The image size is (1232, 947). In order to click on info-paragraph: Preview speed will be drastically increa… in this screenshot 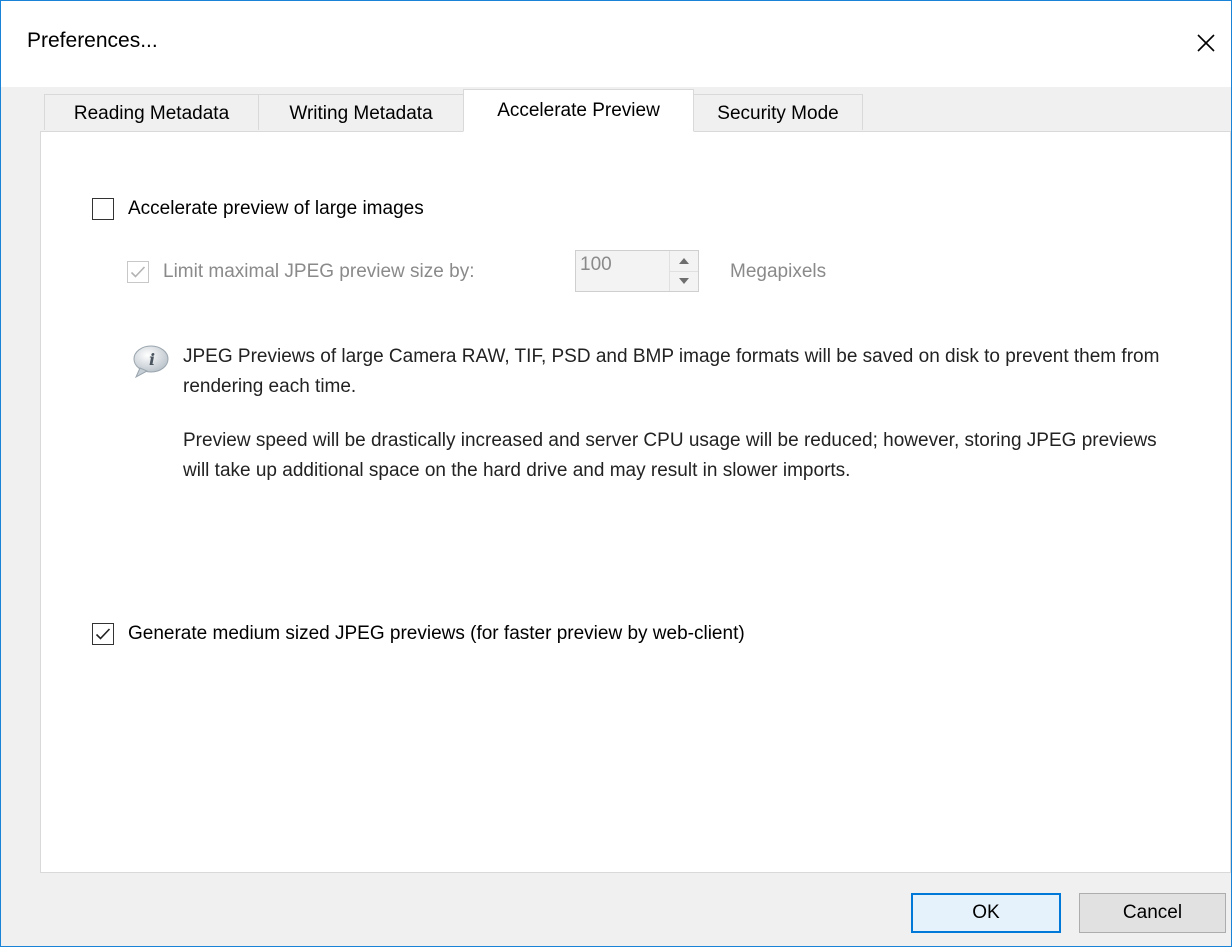, I will do `click(670, 455)`.